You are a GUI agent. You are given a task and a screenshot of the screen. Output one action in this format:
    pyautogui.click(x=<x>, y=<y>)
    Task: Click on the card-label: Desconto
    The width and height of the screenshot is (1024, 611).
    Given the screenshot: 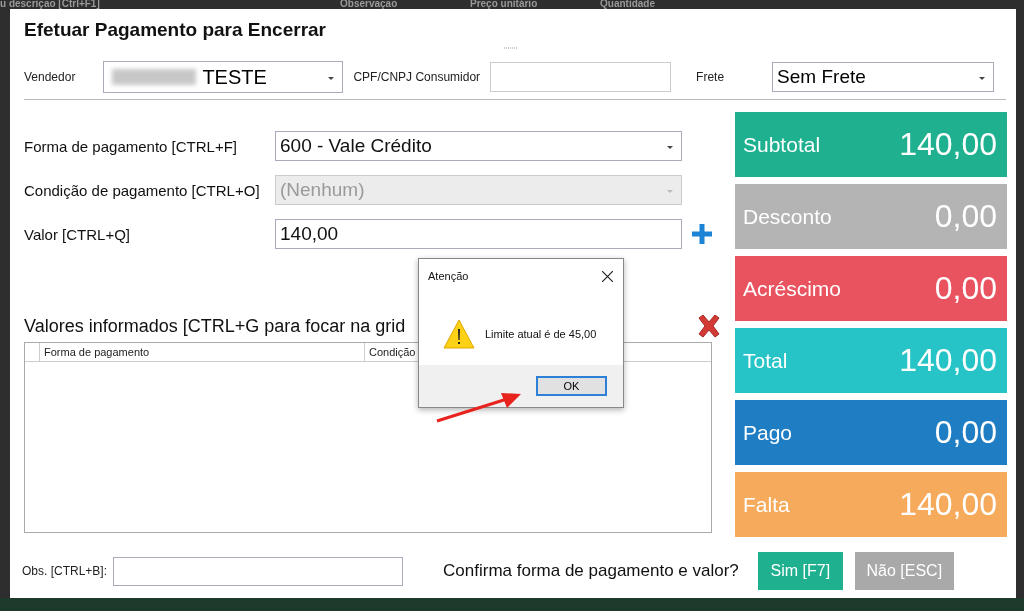 What is the action you would take?
    pyautogui.click(x=787, y=216)
    